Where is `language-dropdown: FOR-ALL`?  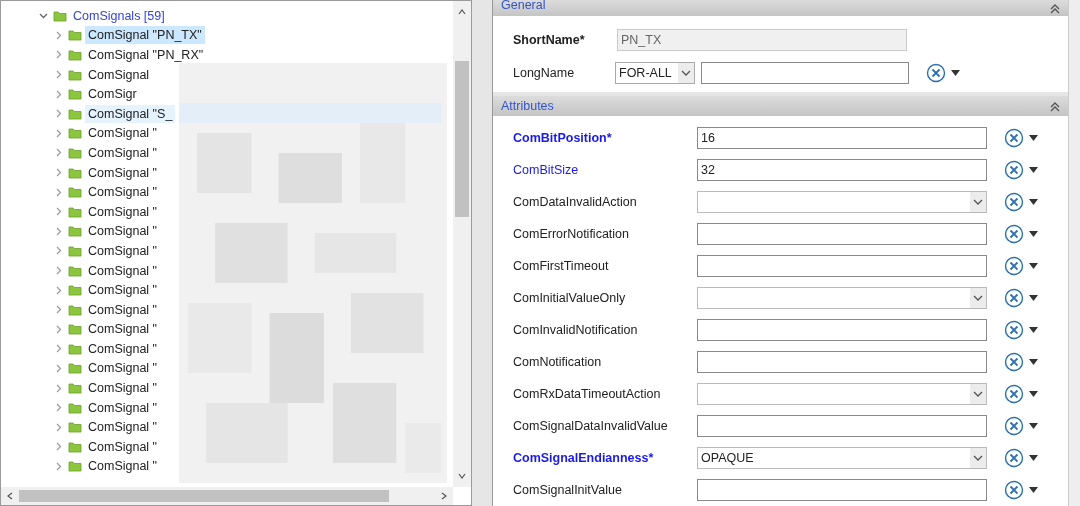
language-dropdown: FOR-ALL is located at coordinates (655, 73).